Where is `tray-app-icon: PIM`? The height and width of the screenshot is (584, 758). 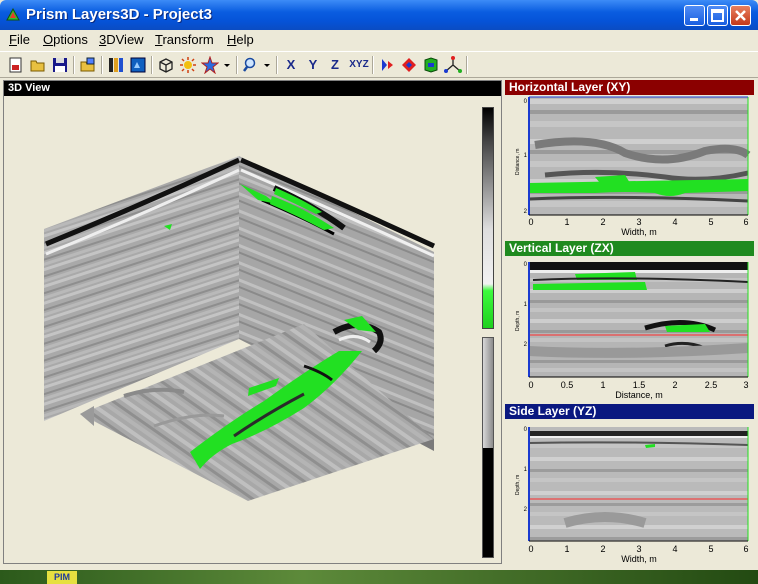
tray-app-icon: PIM is located at coordinates (62, 577).